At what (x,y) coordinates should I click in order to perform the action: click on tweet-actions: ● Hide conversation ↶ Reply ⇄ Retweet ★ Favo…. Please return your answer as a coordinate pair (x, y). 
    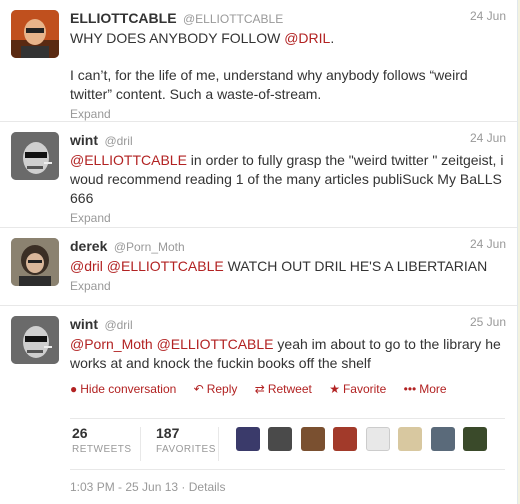
    Looking at the image, I should click on (287, 389).